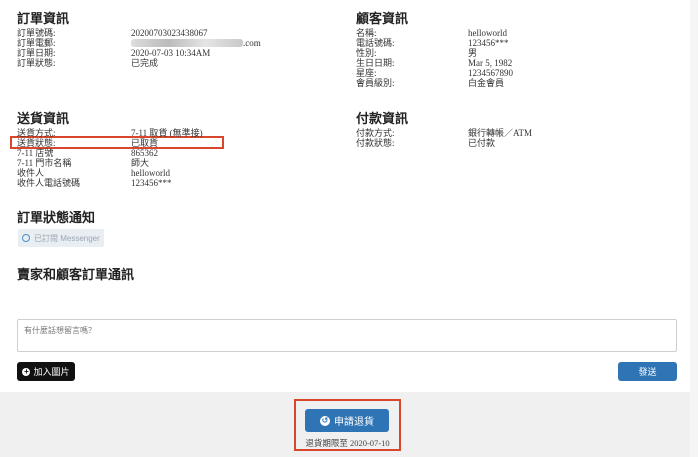  What do you see at coordinates (140, 163) in the screenshot?
I see `store-name-value: 師大` at bounding box center [140, 163].